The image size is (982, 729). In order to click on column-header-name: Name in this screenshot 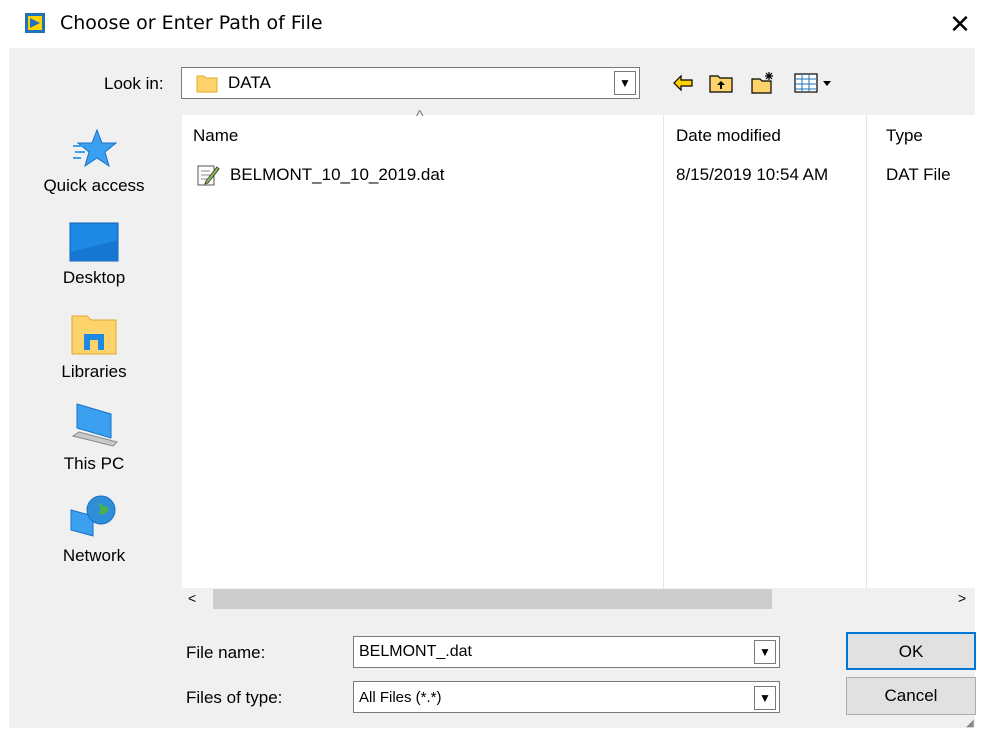, I will do `click(215, 136)`.